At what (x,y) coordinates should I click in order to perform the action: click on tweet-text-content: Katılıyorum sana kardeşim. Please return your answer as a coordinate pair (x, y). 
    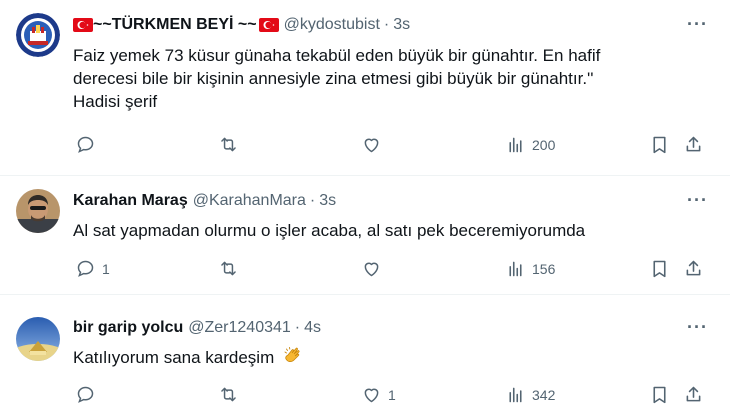
    Looking at the image, I should click on (174, 357).